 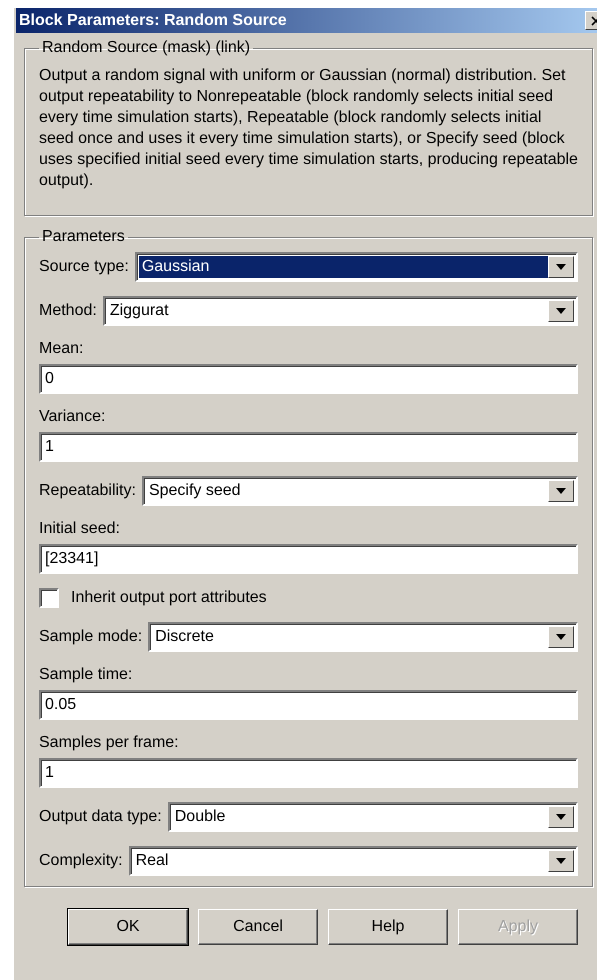 I want to click on dropdown-value: Ziggurat, so click(x=139, y=311).